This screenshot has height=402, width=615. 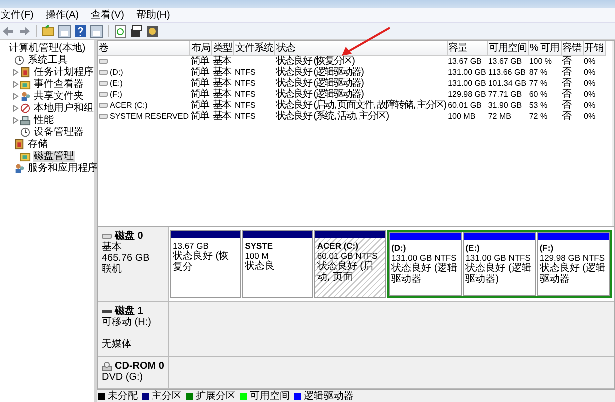 I want to click on column-header: % 可用, so click(x=545, y=48).